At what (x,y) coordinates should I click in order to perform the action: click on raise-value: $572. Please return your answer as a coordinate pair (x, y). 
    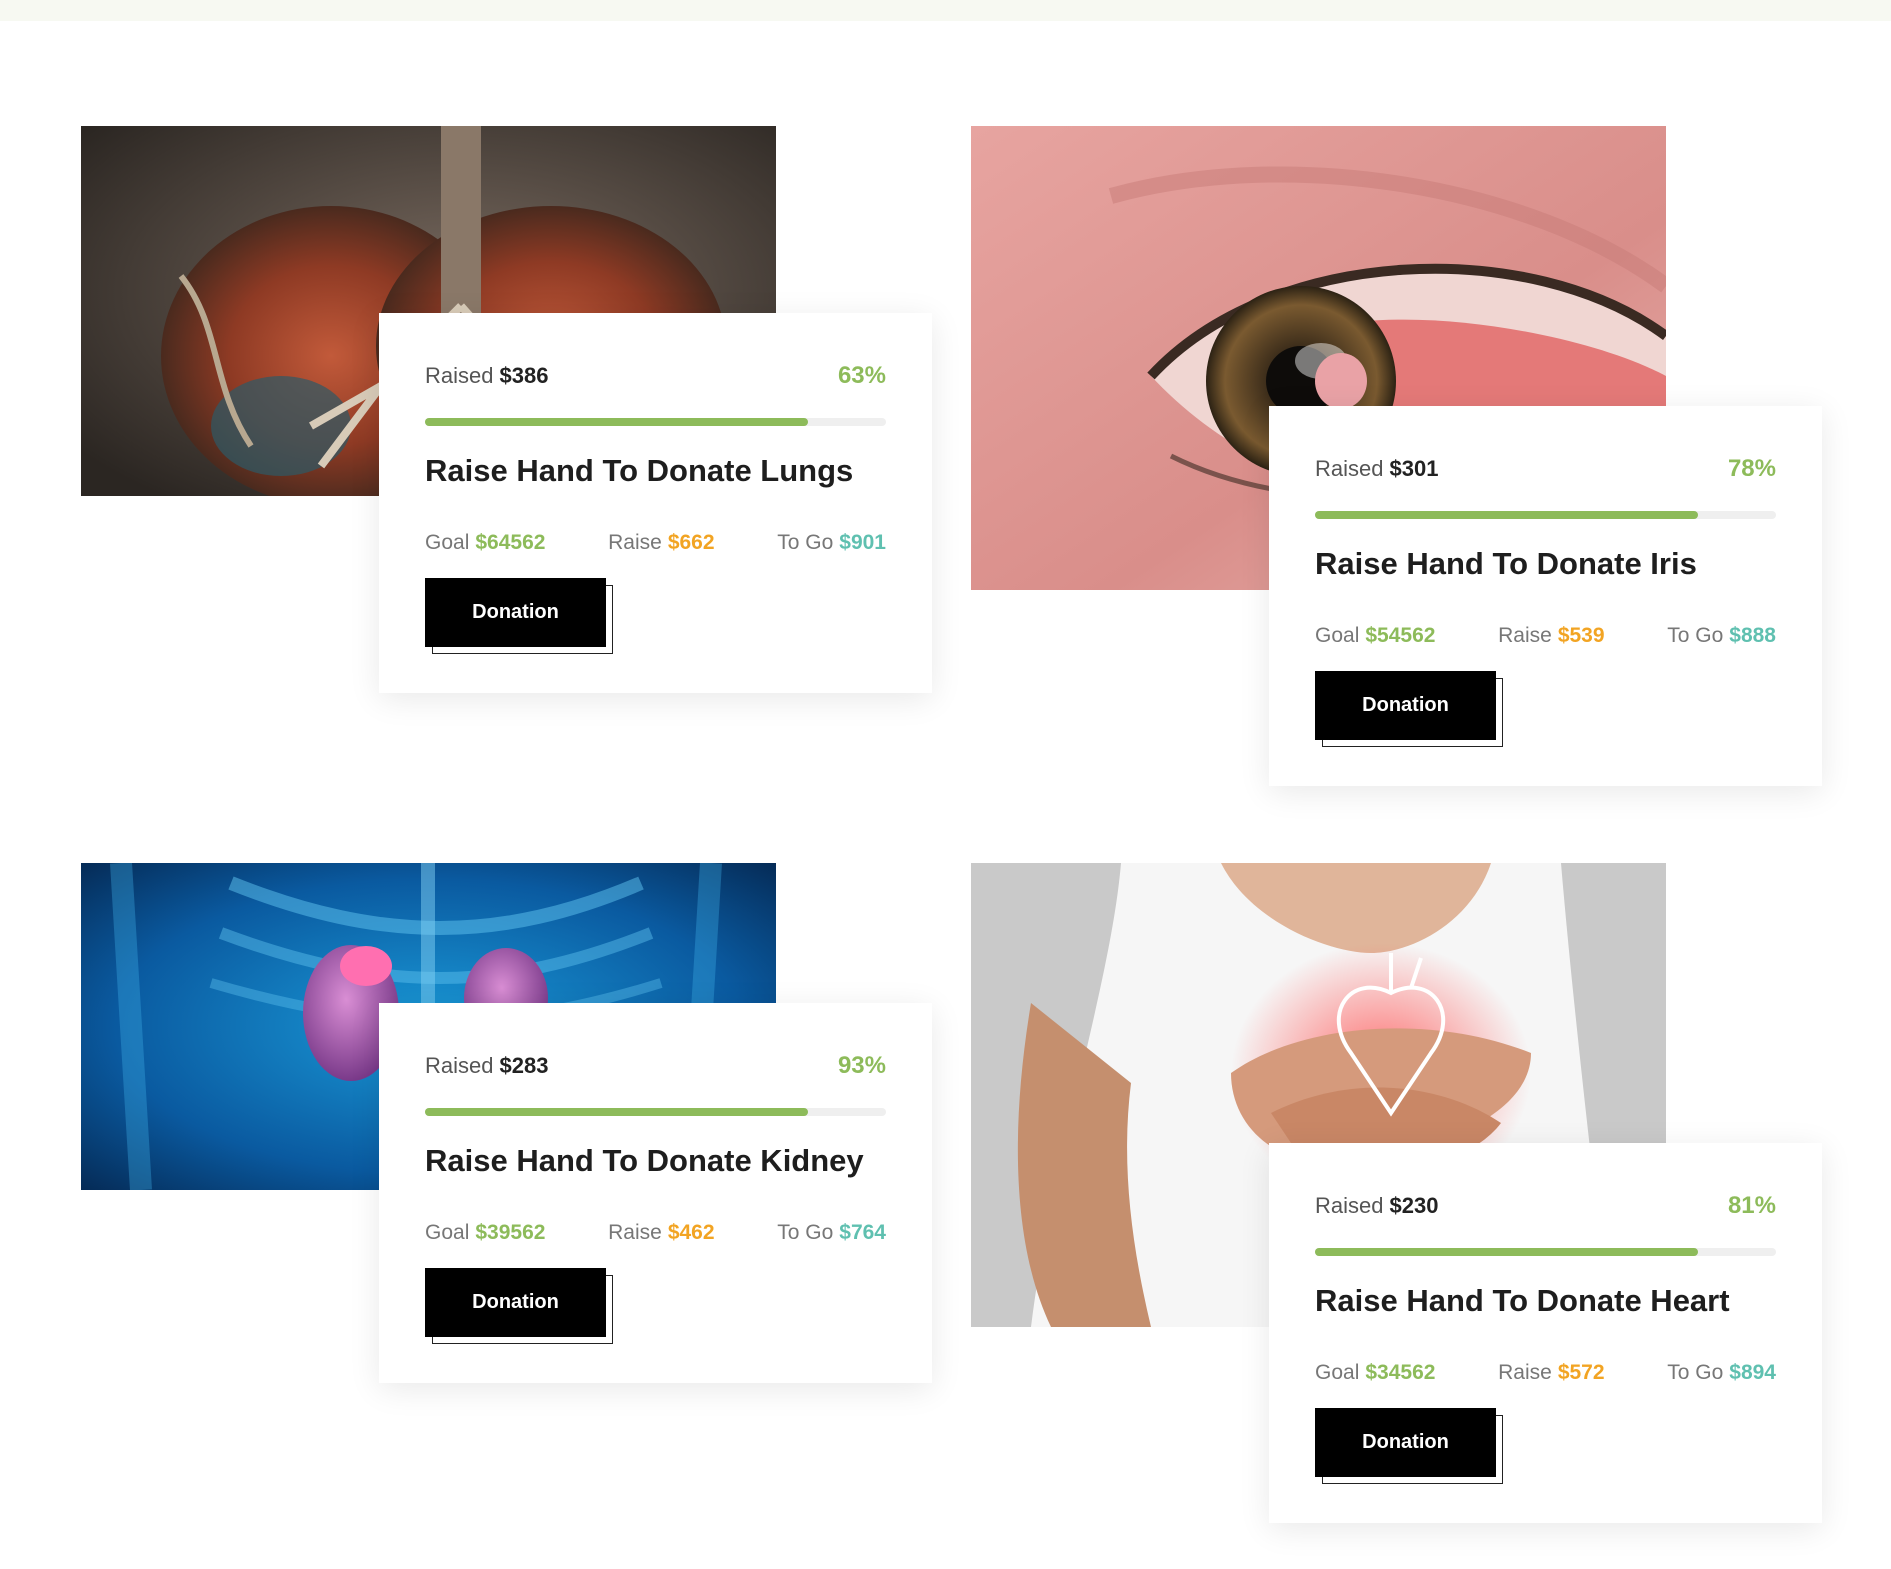
    Looking at the image, I should click on (1581, 1372).